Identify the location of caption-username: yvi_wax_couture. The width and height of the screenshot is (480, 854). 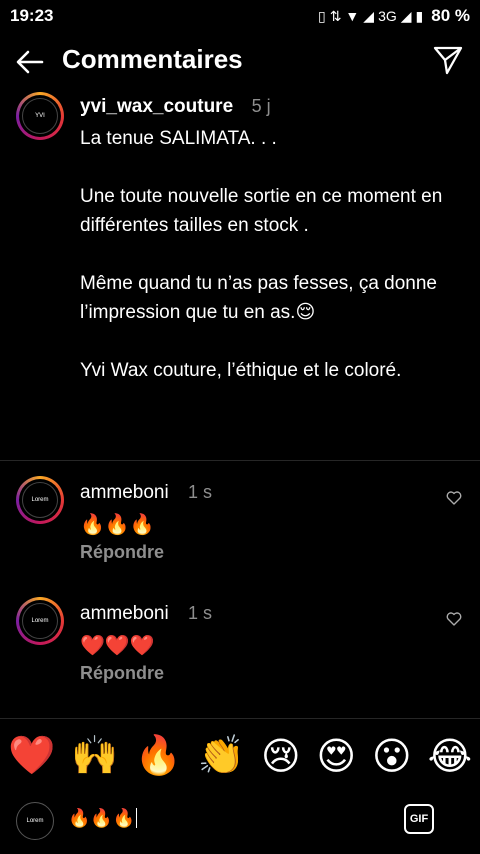
(156, 106).